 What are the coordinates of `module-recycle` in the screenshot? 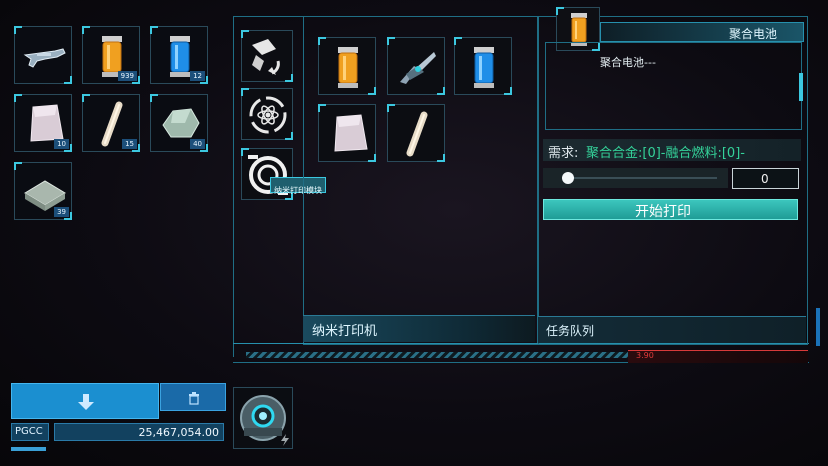 It's located at (267, 56).